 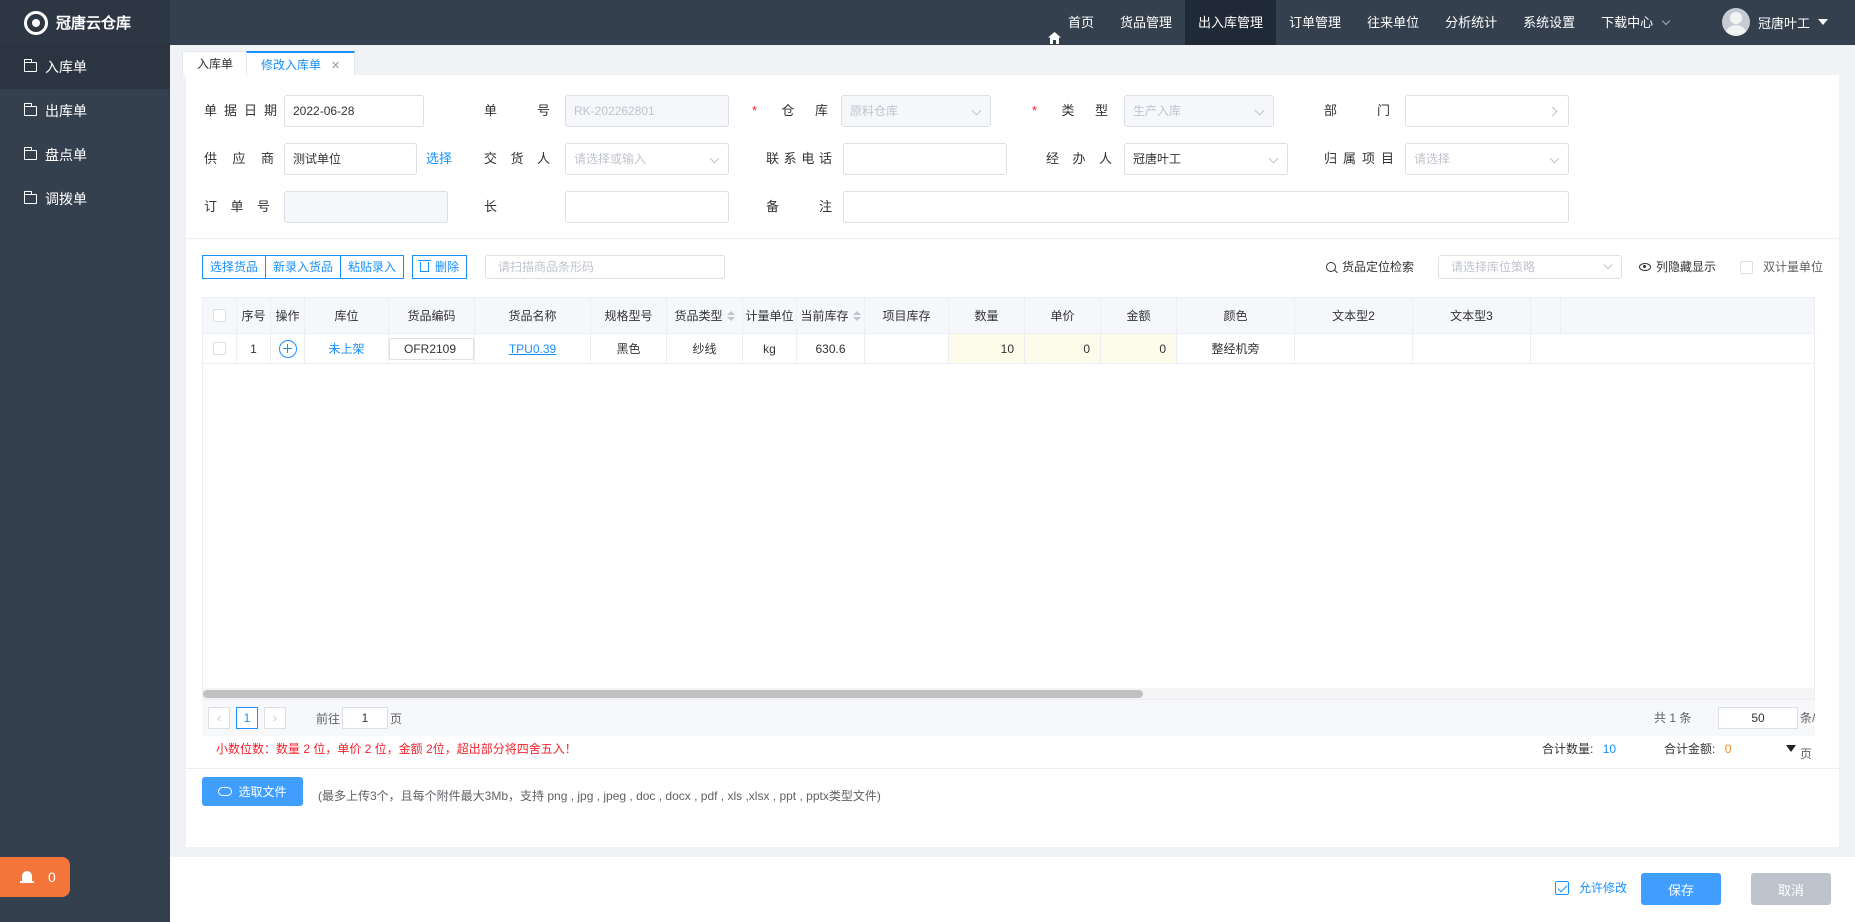 What do you see at coordinates (215, 63) in the screenshot?
I see `tab-inbound-list: 入库单` at bounding box center [215, 63].